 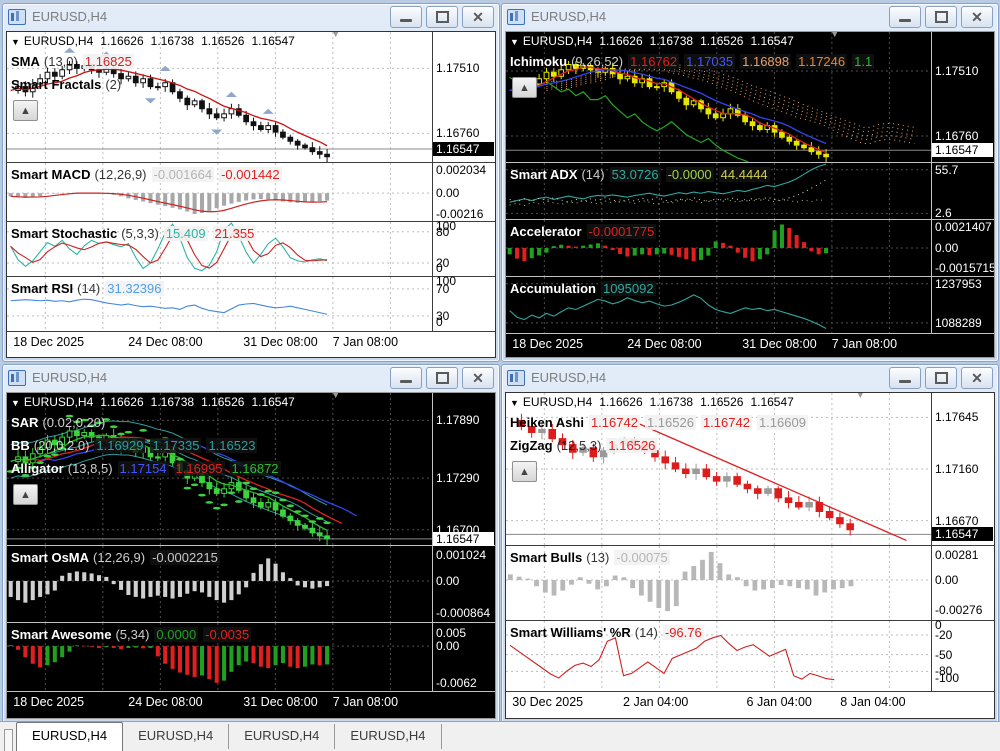 I want to click on indicator-params: (13,0), so click(x=60, y=61).